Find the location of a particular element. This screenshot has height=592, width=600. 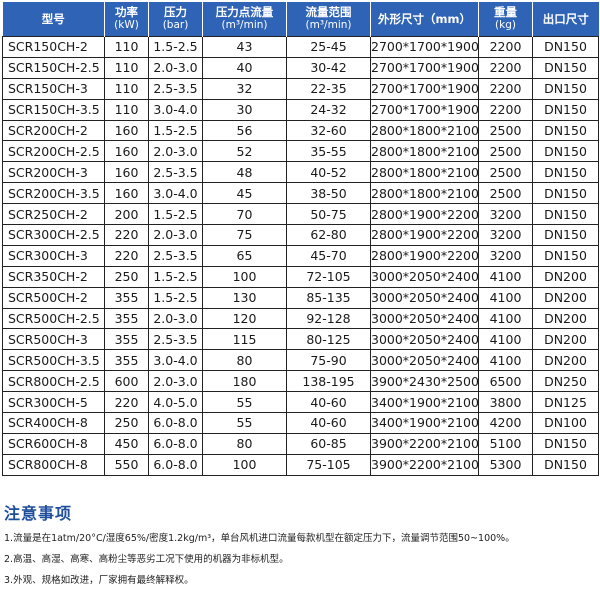

cell-pressure: 3.0-4.0 is located at coordinates (175, 360).